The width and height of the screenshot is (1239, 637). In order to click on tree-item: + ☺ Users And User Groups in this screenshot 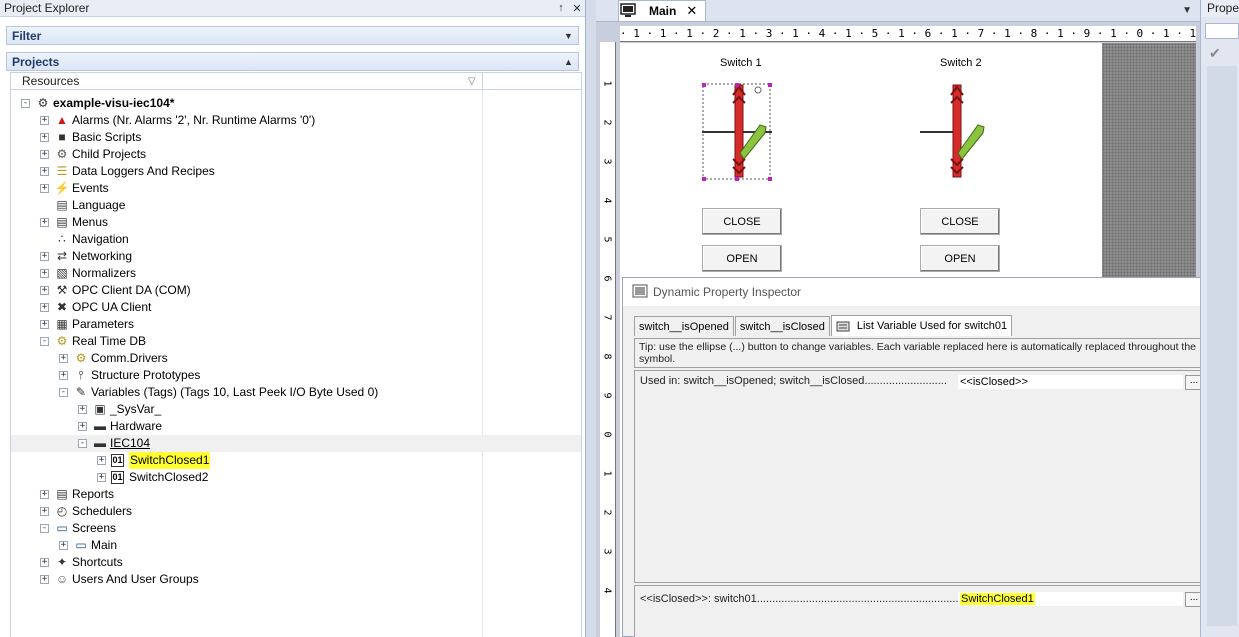, I will do `click(296, 579)`.